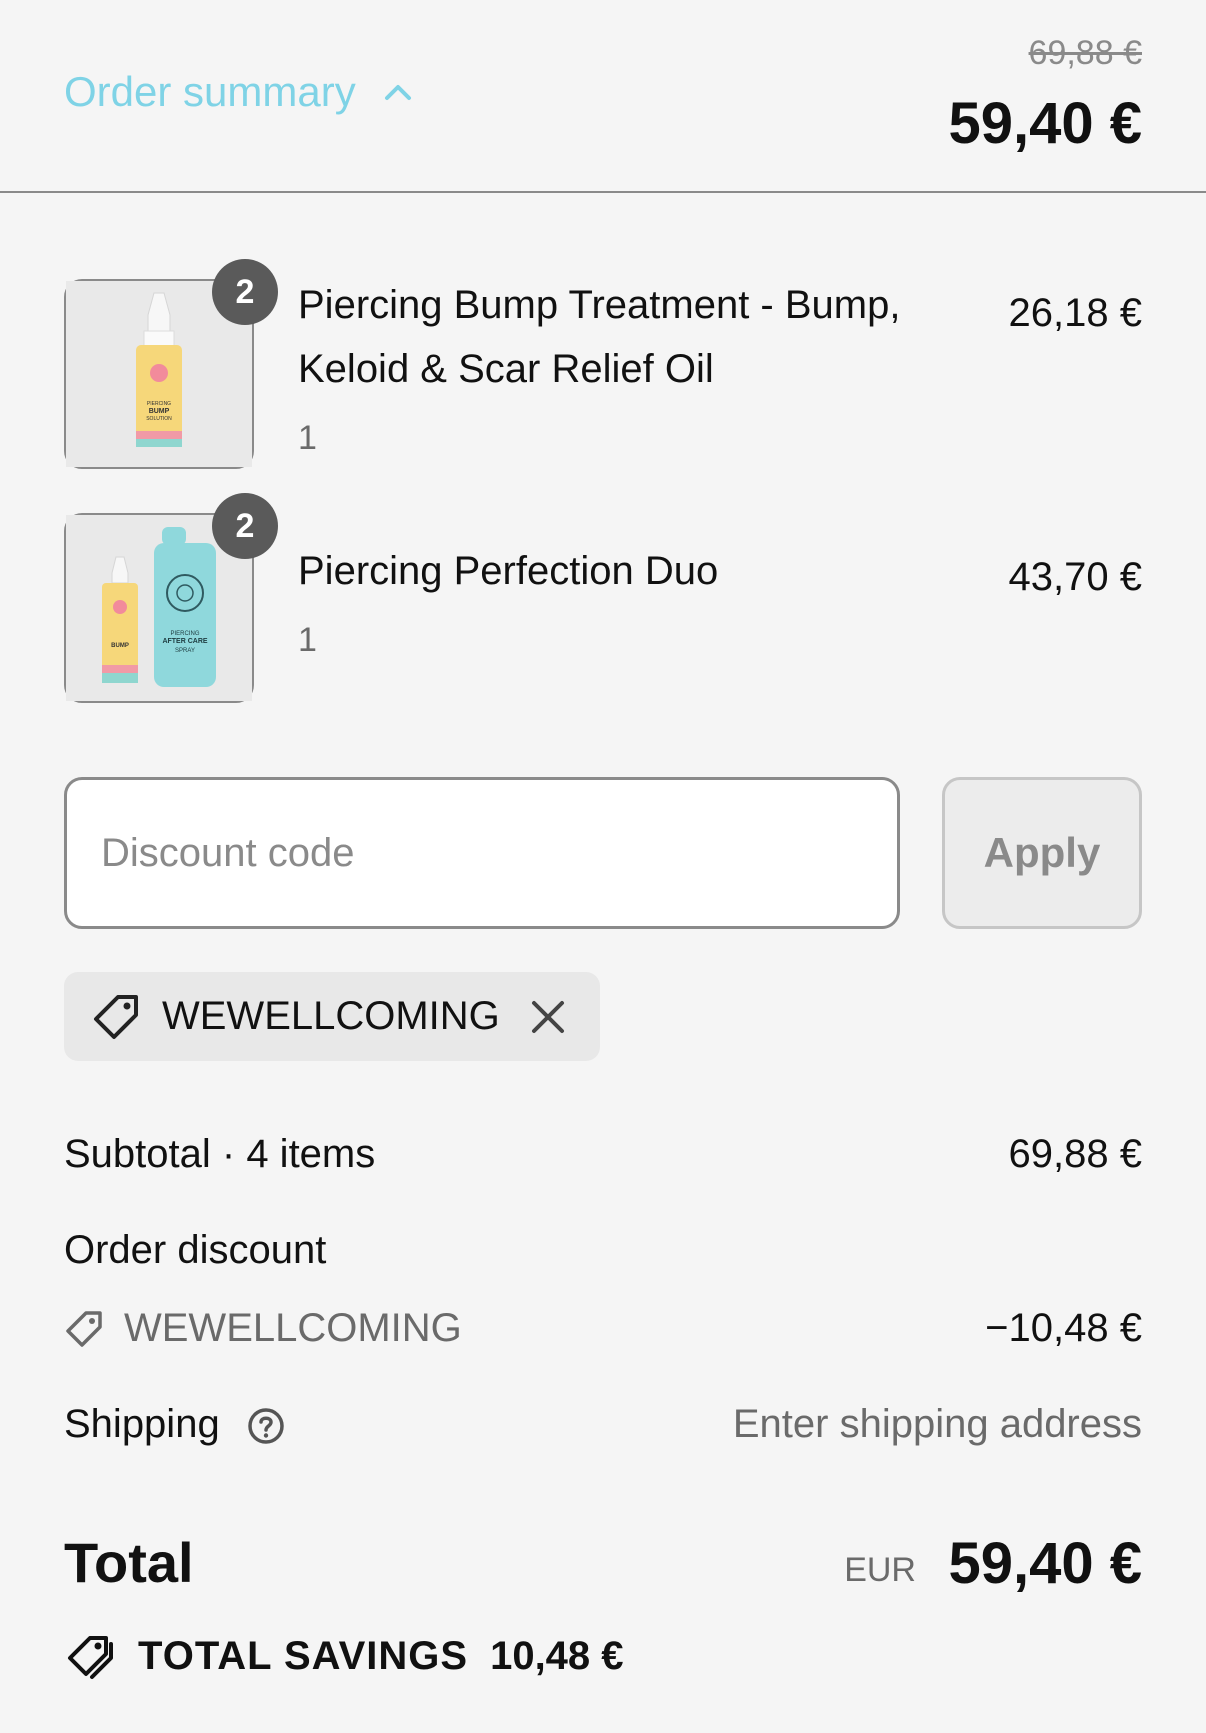 This screenshot has width=1206, height=1733. What do you see at coordinates (1075, 1154) in the screenshot?
I see `subtotal-value: 69,88 €` at bounding box center [1075, 1154].